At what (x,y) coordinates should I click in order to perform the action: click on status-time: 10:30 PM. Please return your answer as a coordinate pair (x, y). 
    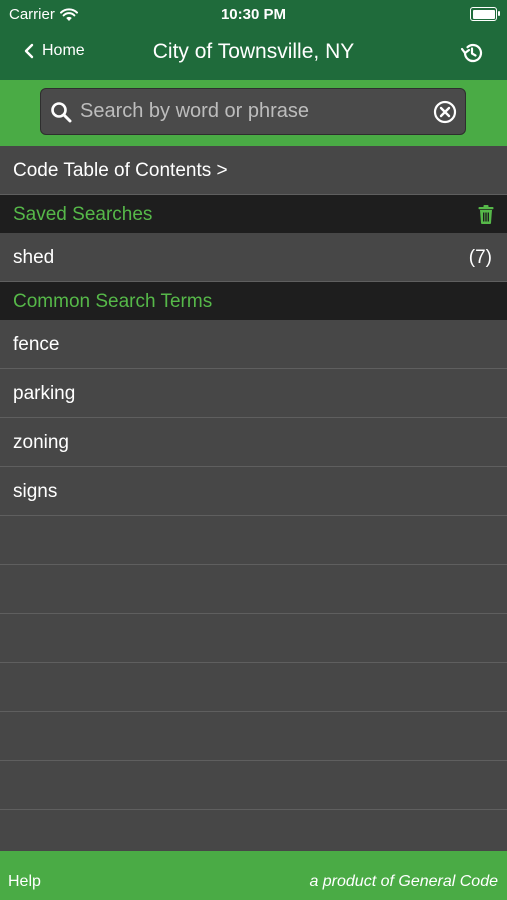
    Looking at the image, I should click on (253, 14).